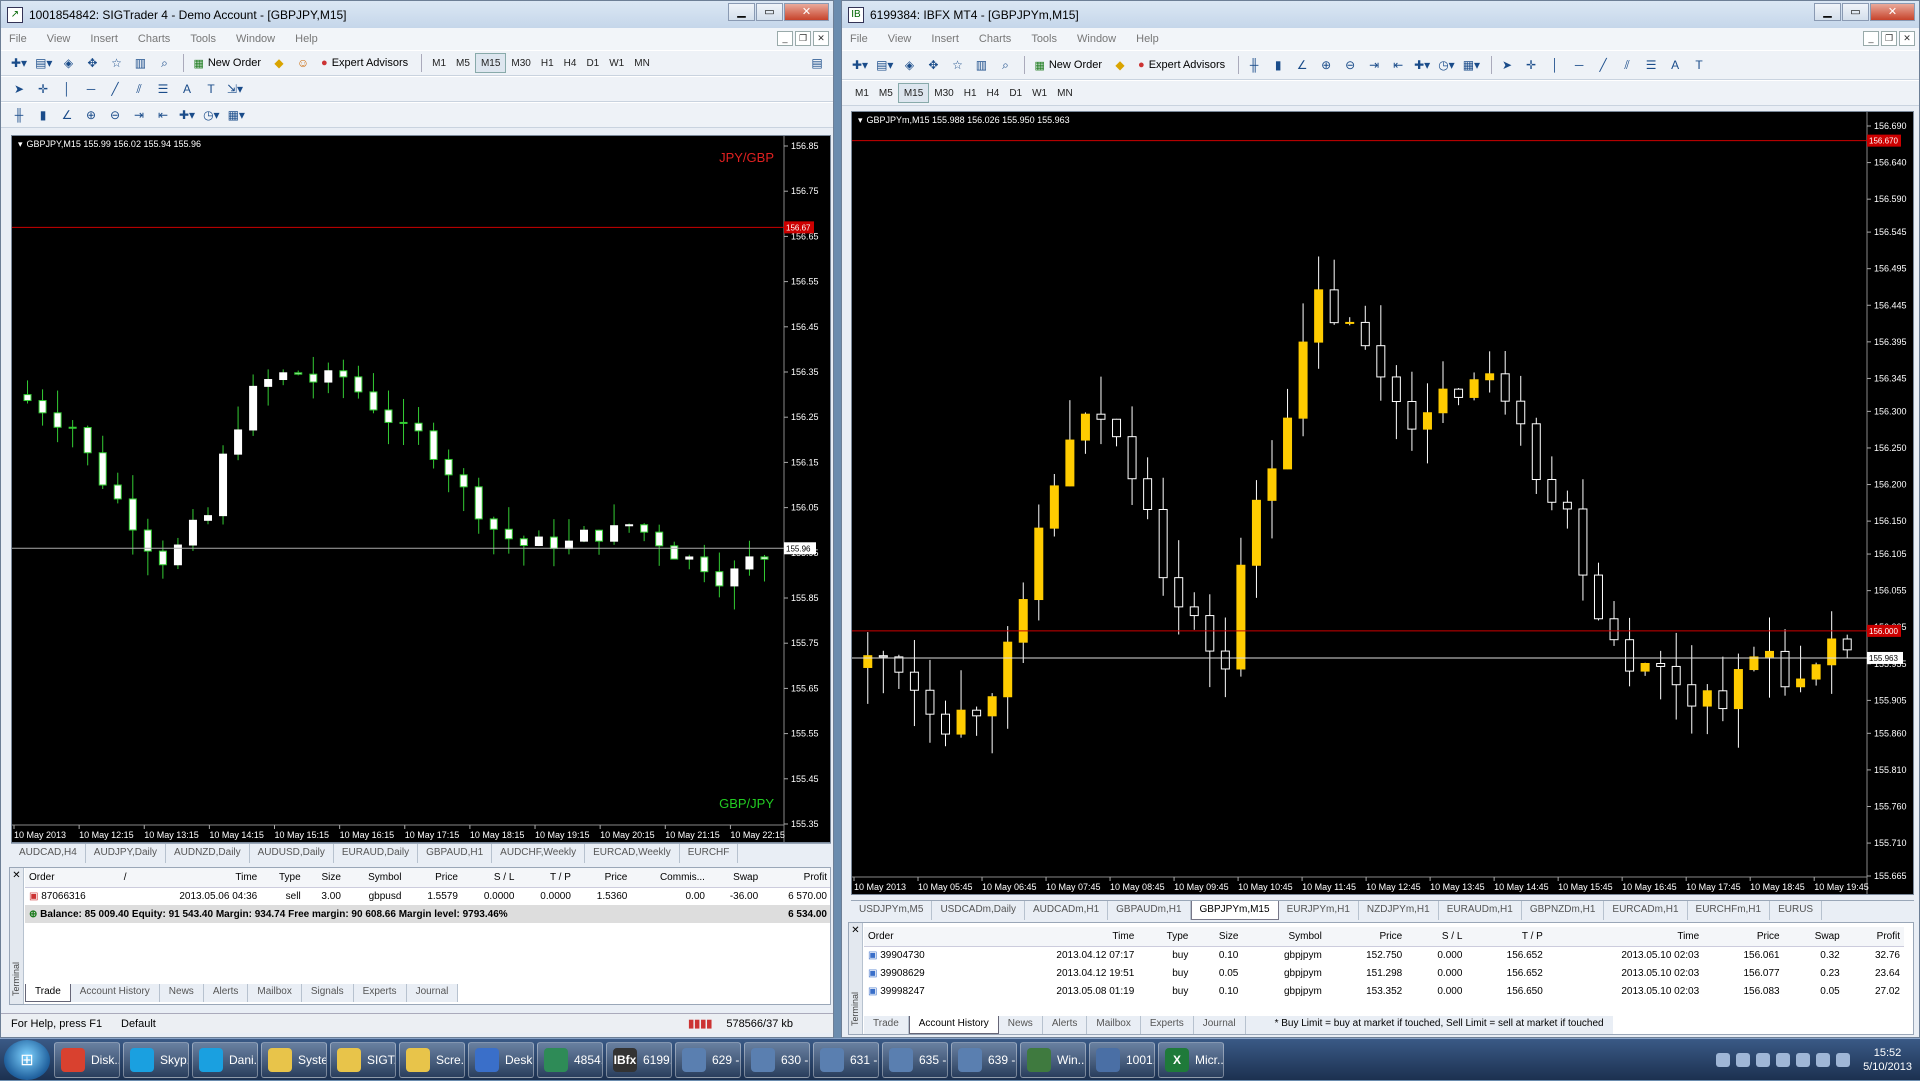 Image resolution: width=1920 pixels, height=1081 pixels. I want to click on navigator-icon: ✥, so click(933, 65).